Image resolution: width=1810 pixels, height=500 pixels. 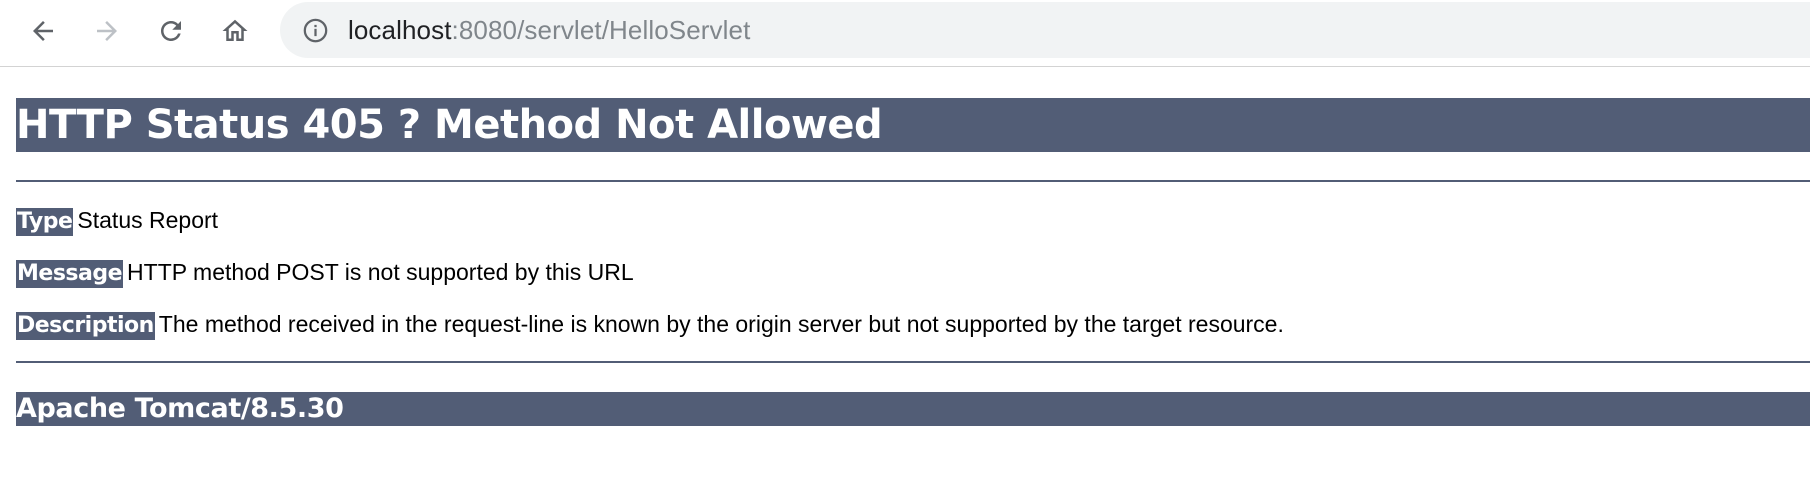 I want to click on info-icon, so click(x=315, y=30).